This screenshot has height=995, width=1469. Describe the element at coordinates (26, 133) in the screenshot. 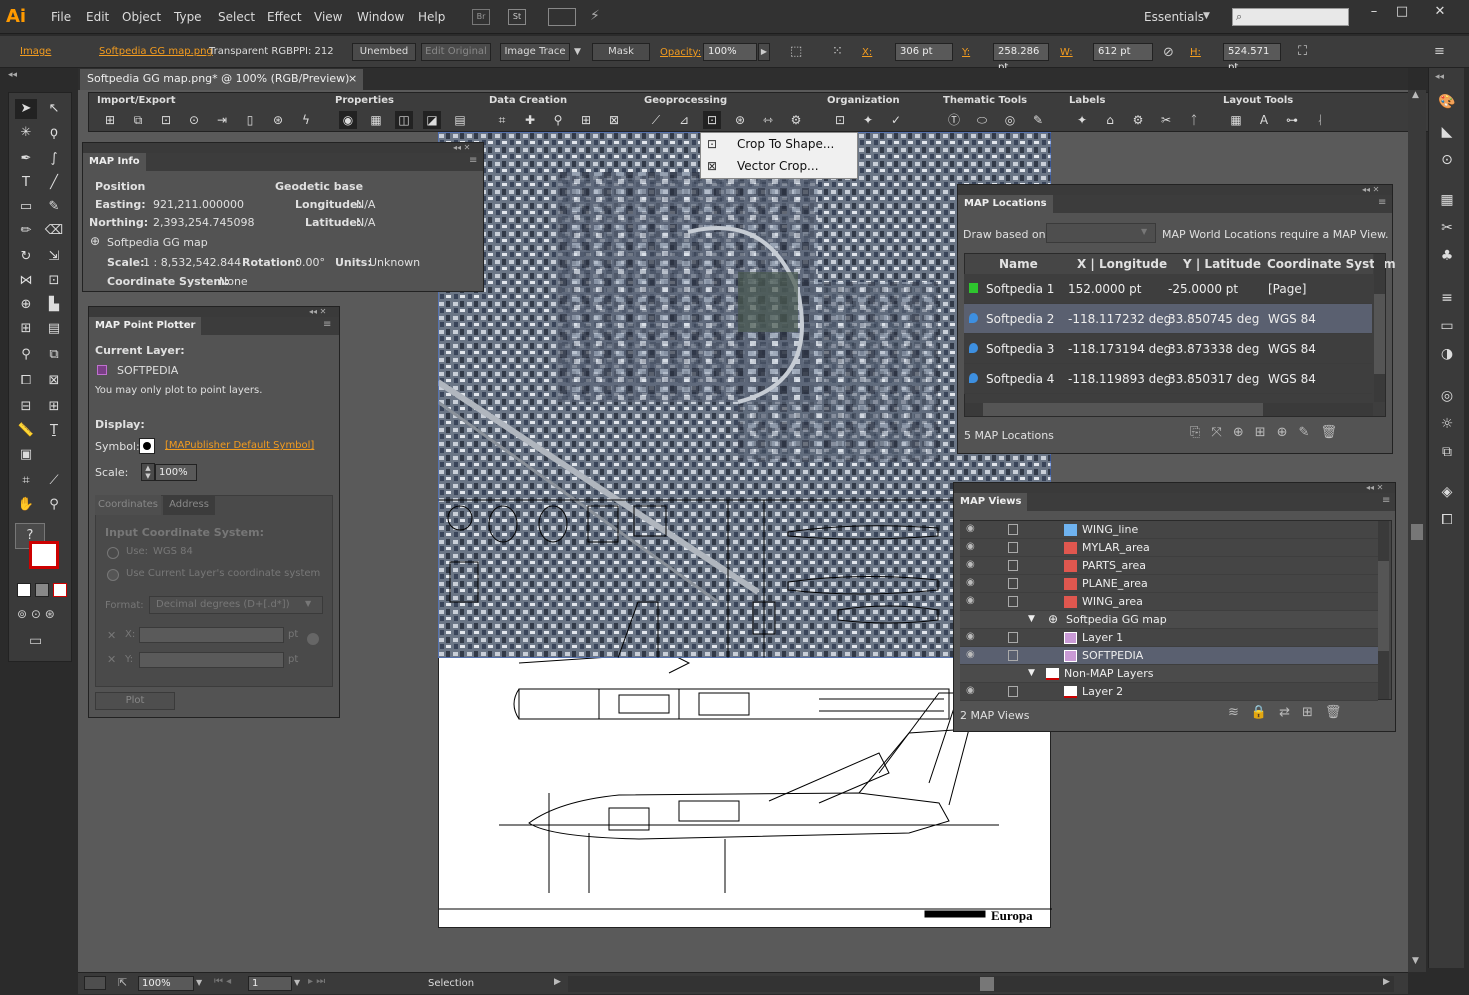

I see `magic-wand-tool-icon: ✳` at that location.